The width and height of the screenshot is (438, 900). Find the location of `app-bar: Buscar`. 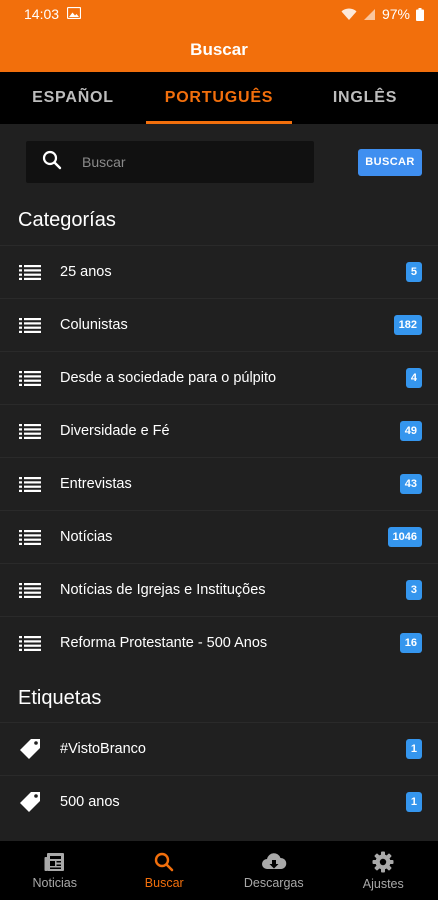

app-bar: Buscar is located at coordinates (219, 50).